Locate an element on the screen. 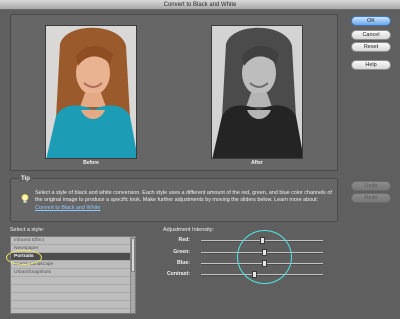 The width and height of the screenshot is (400, 319). portraits-highlight-circle is located at coordinates (24, 257).